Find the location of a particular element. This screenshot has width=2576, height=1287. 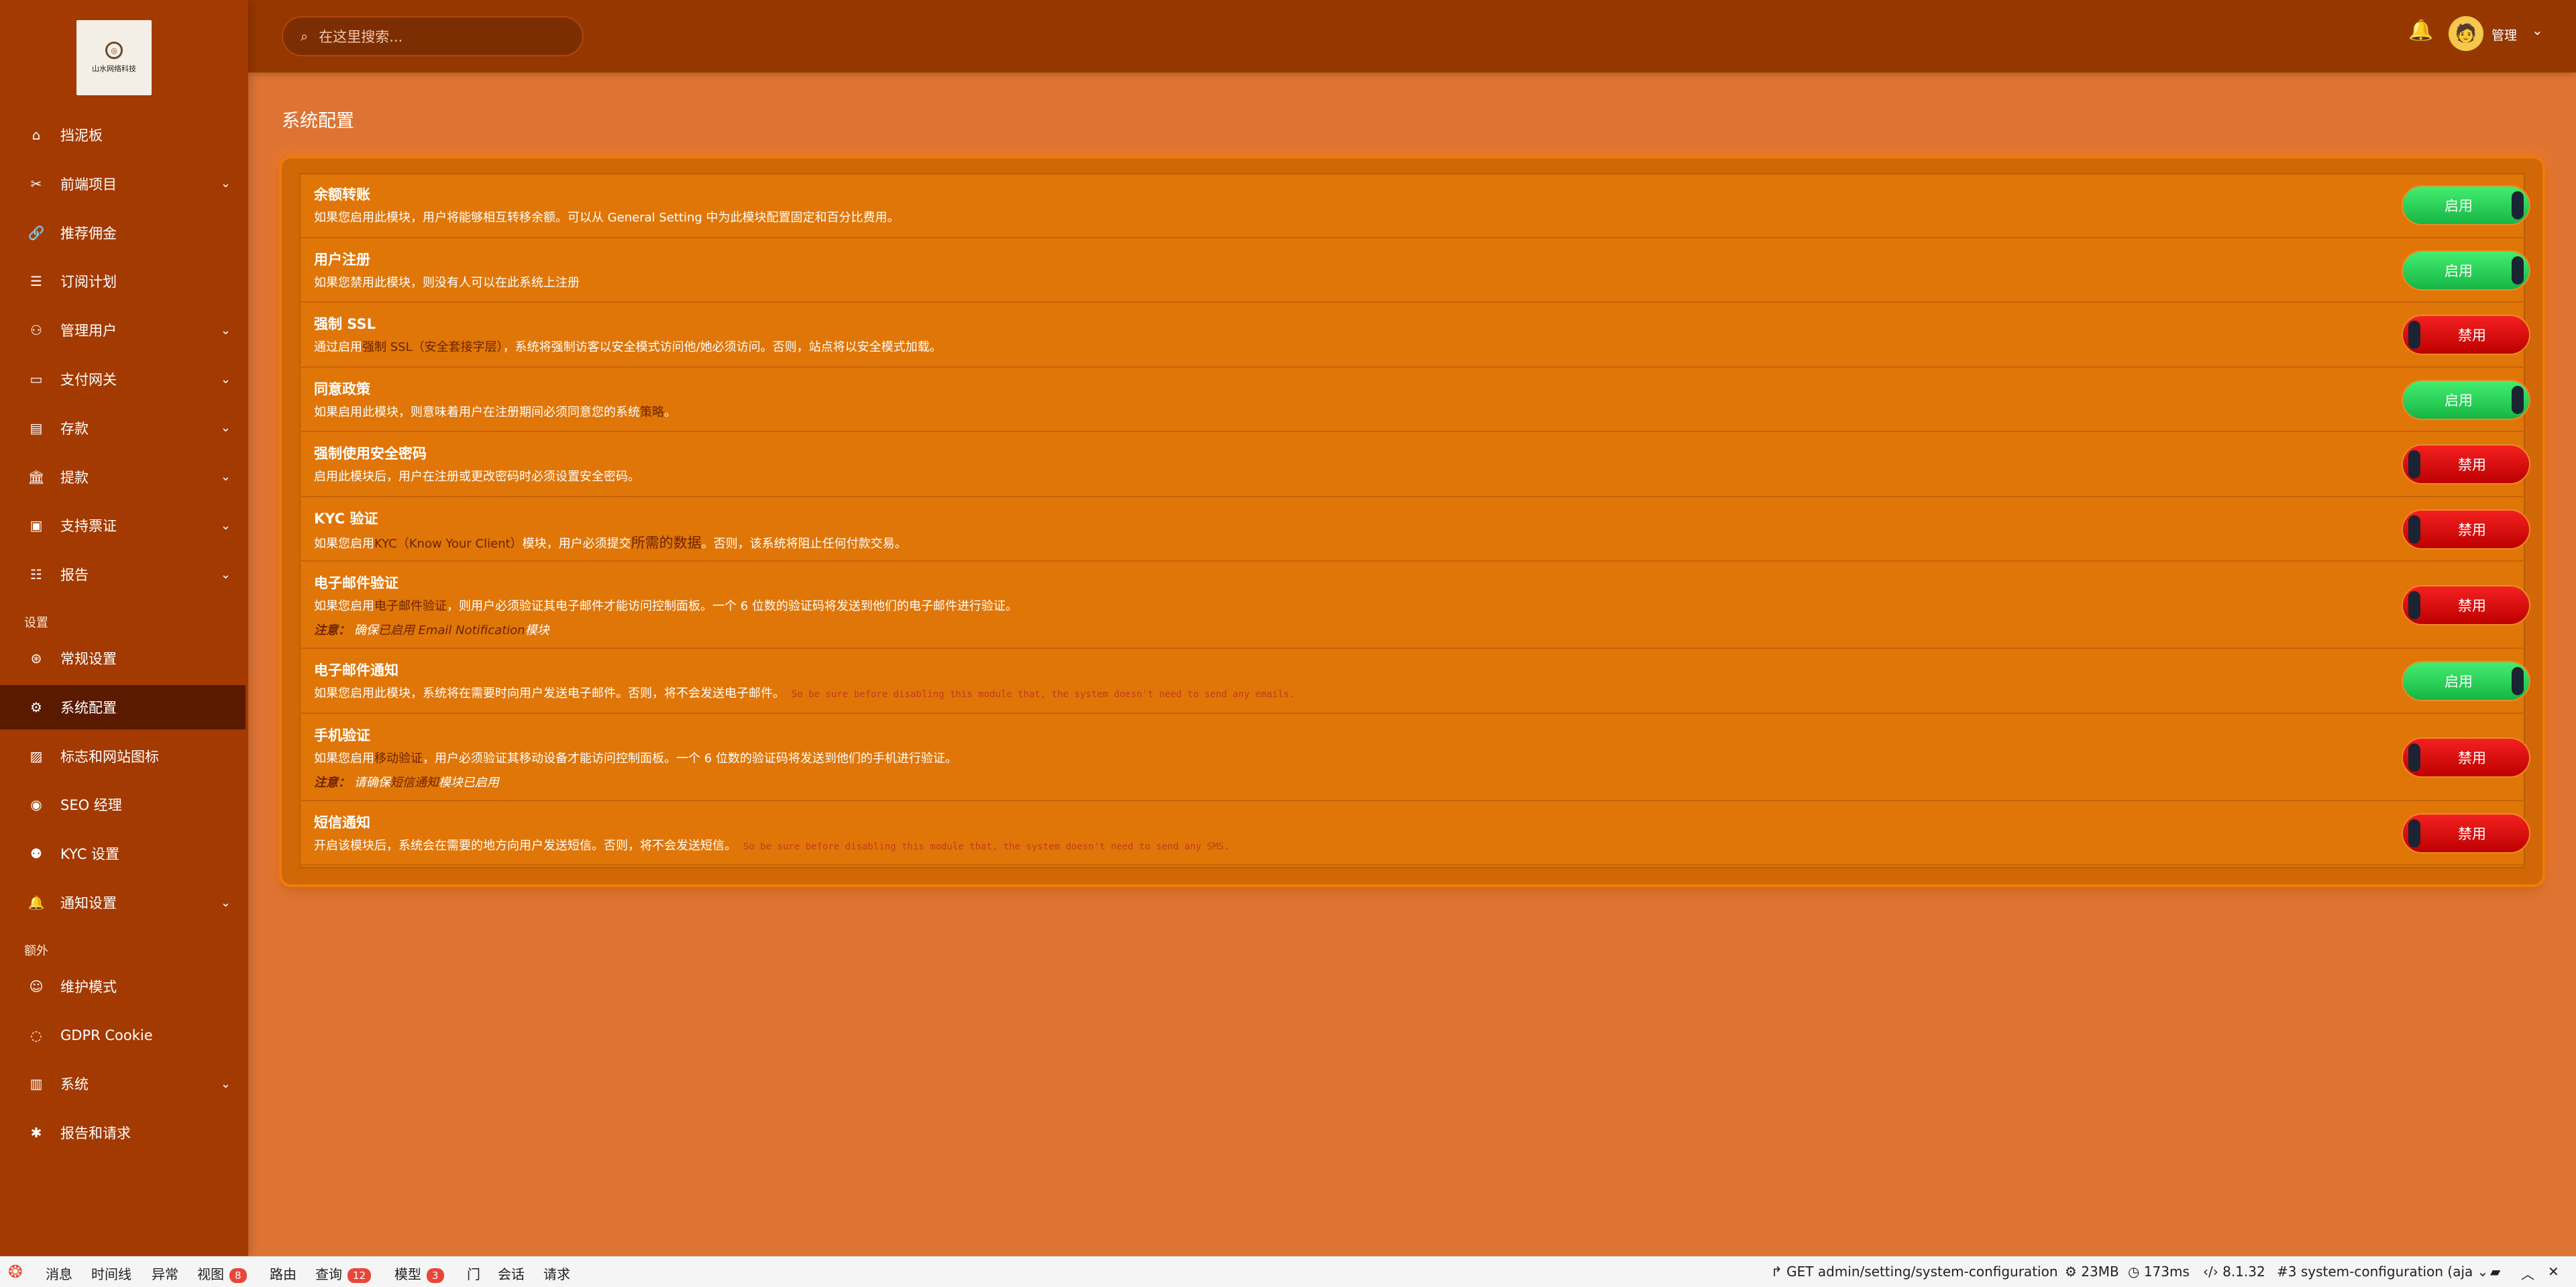

sidebar-item-label: 报告 is located at coordinates (74, 575).